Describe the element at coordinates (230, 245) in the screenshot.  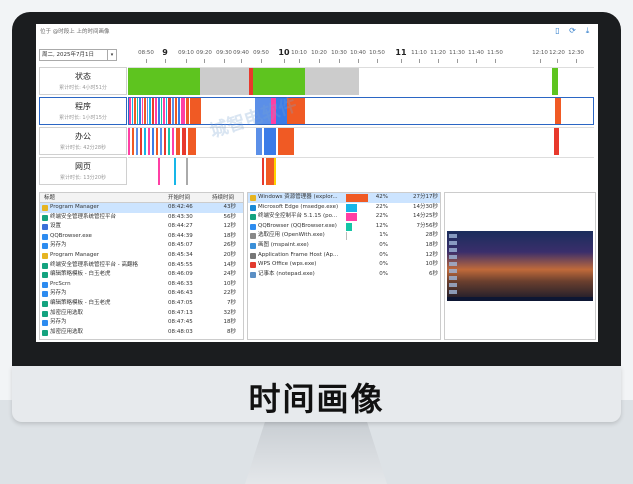
I see `event-duration: 26秒` at that location.